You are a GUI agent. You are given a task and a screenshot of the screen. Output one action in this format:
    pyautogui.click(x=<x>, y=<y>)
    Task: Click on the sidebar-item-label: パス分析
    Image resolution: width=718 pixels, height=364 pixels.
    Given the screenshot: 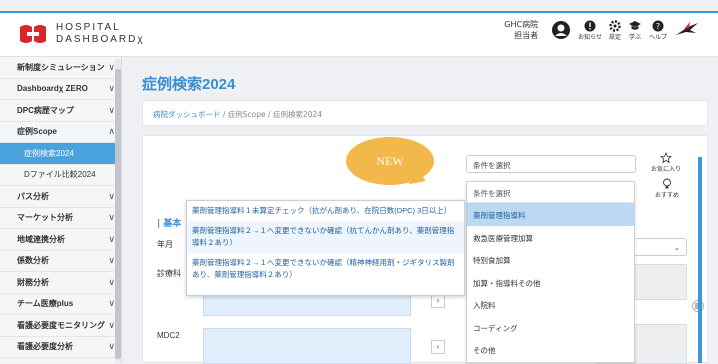 What is the action you would take?
    pyautogui.click(x=33, y=196)
    